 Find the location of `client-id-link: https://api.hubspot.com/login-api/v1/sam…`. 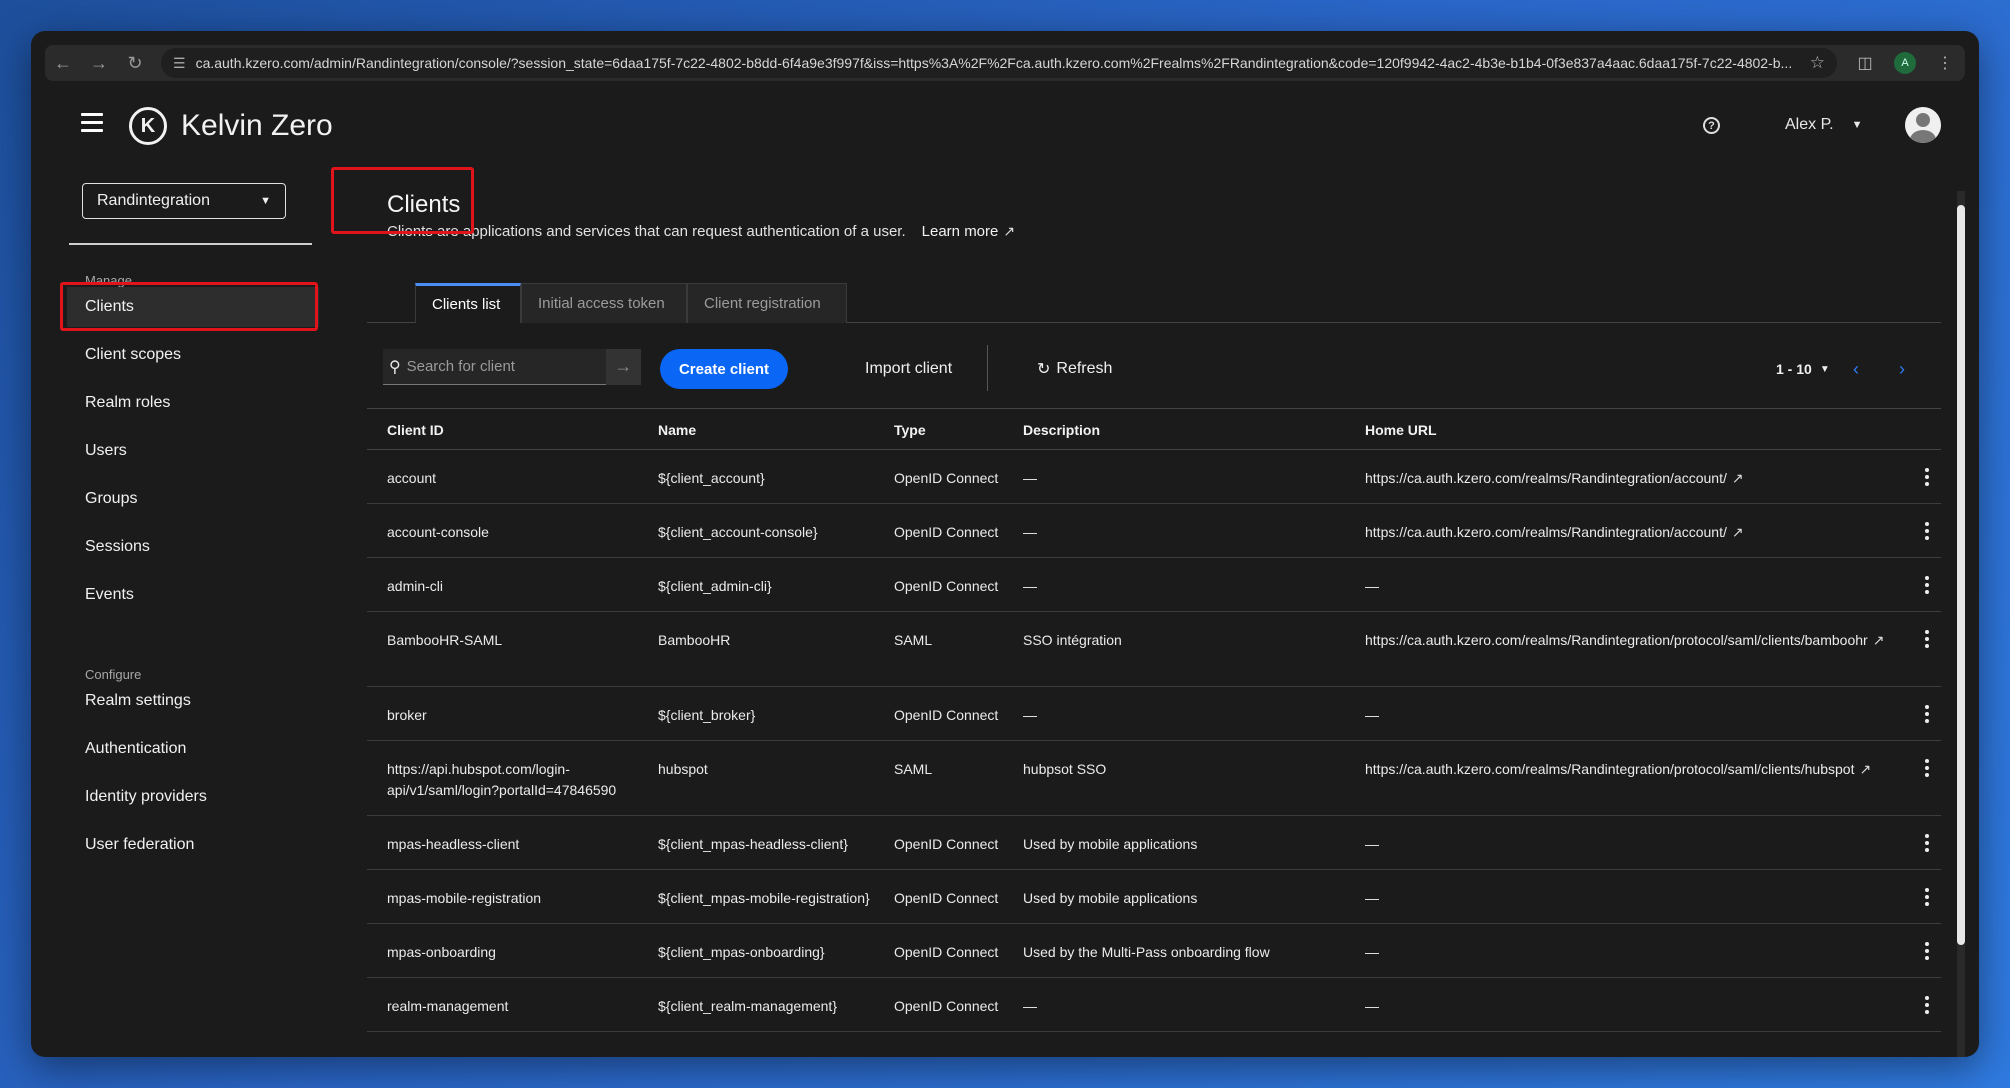

client-id-link: https://api.hubspot.com/login-api/v1/sam… is located at coordinates (512, 780).